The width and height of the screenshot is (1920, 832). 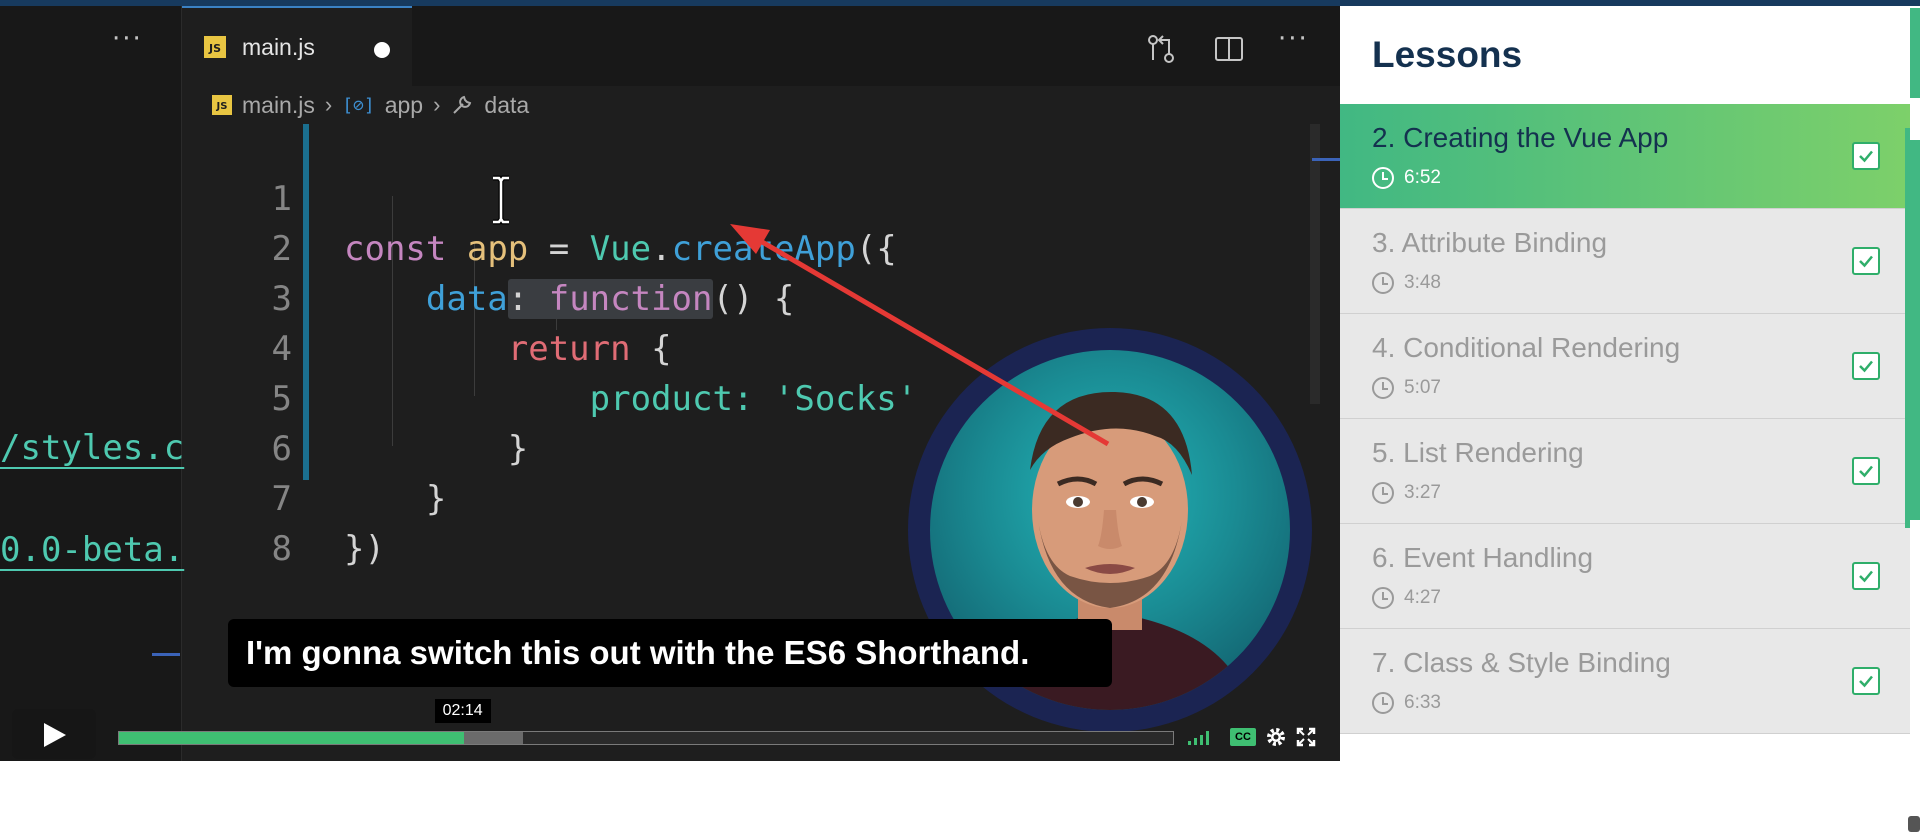 What do you see at coordinates (1625, 261) in the screenshot?
I see `lesson-item: 3. Attribute Binding 3:48` at bounding box center [1625, 261].